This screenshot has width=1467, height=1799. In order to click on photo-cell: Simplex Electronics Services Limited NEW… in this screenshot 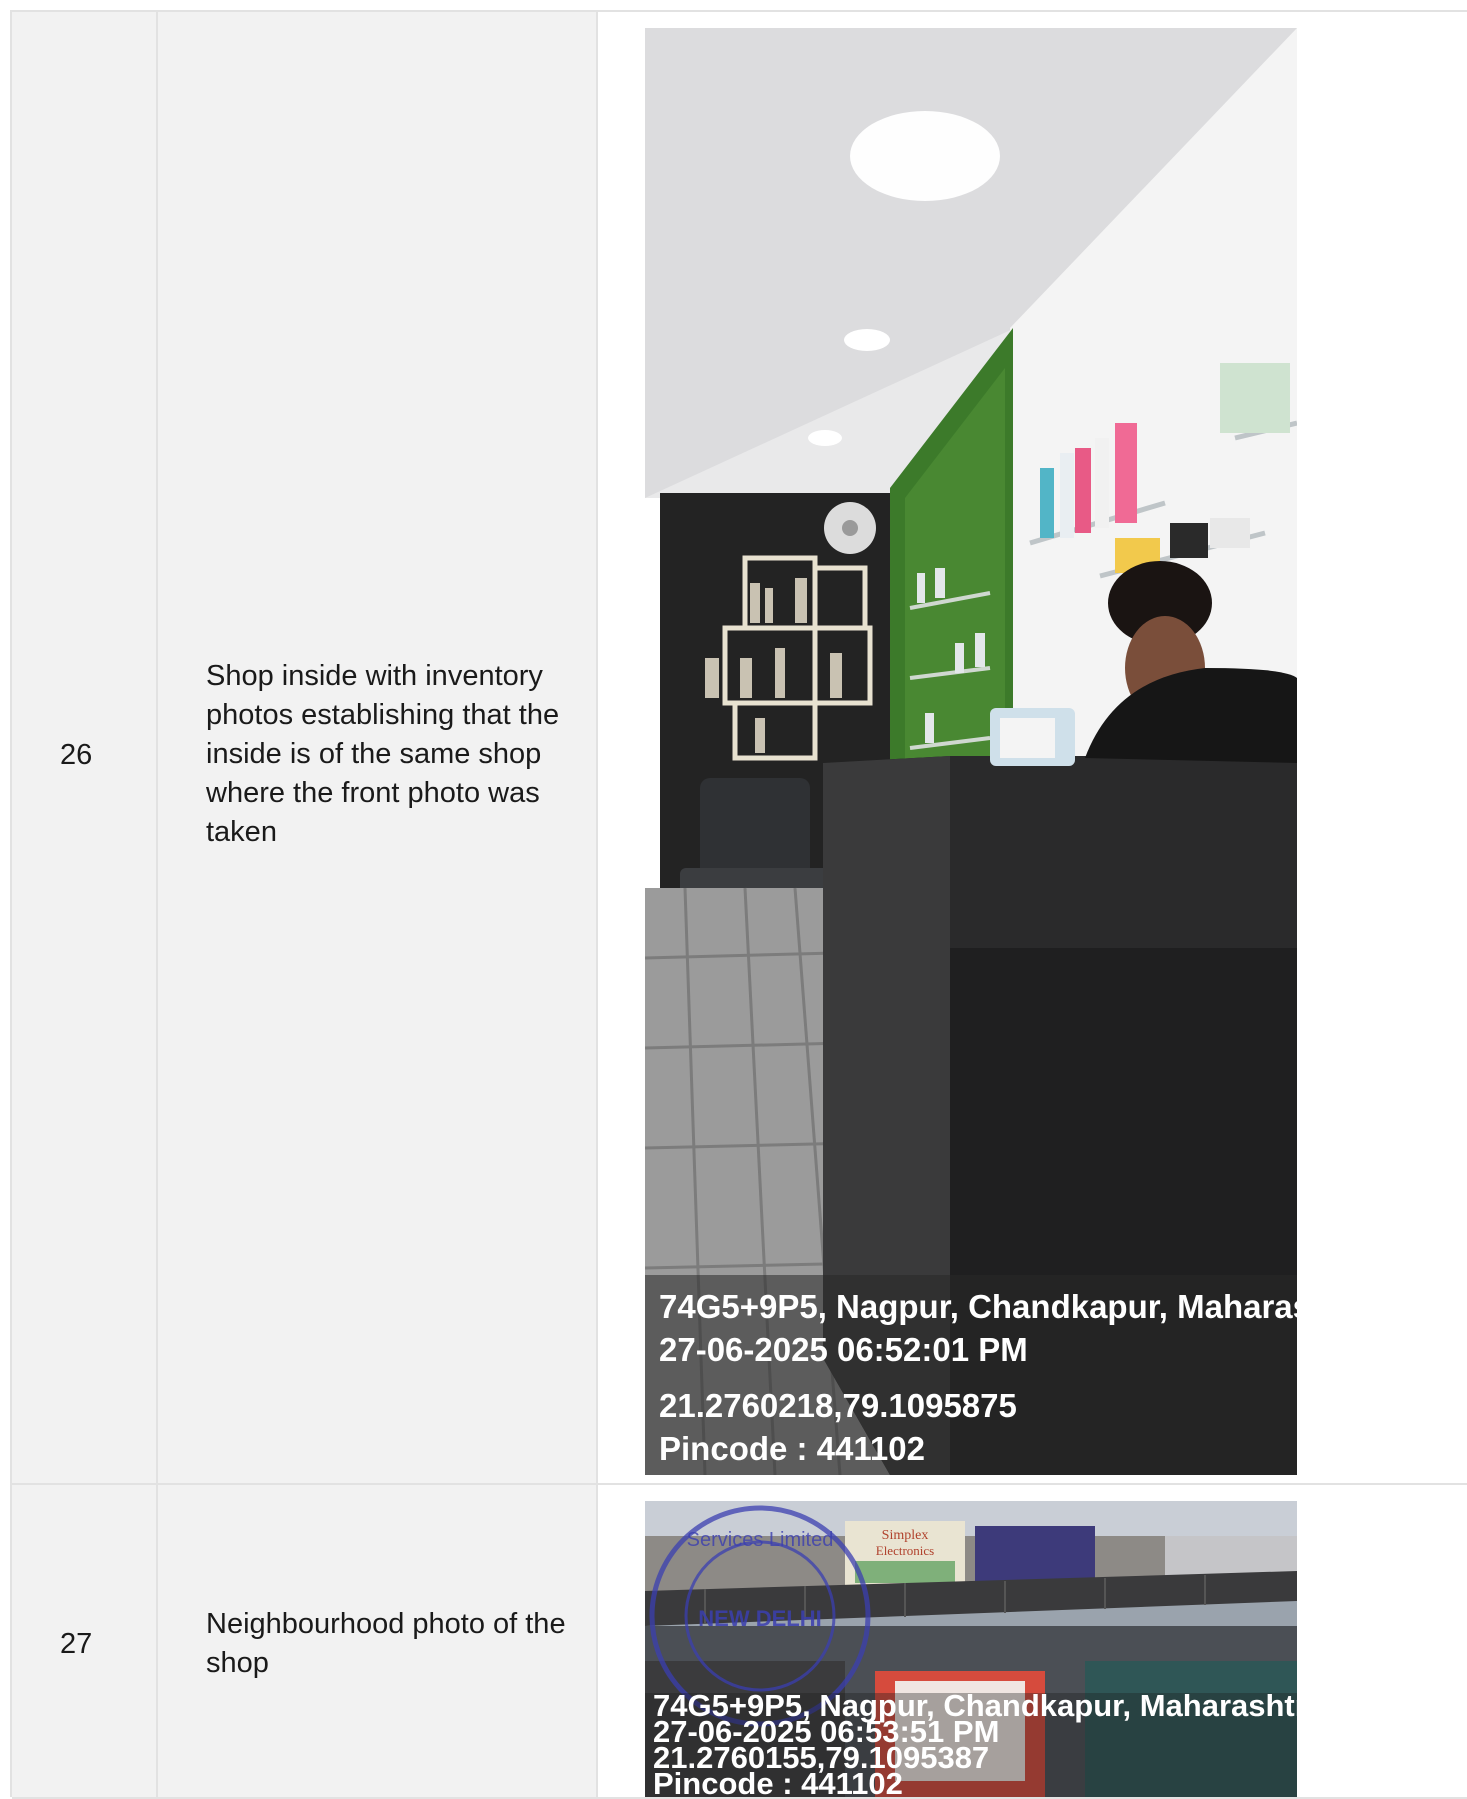, I will do `click(1032, 1642)`.